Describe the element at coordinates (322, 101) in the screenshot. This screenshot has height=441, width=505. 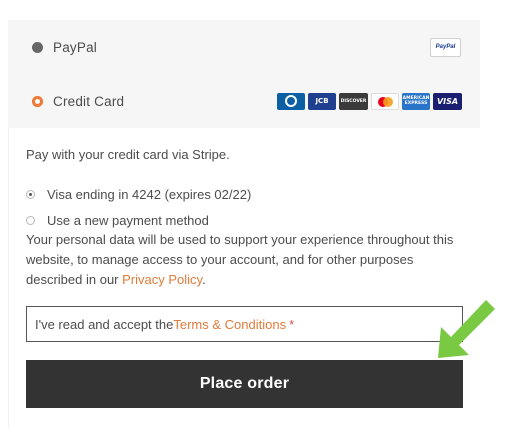
I see `jcb-icon: JCB` at that location.